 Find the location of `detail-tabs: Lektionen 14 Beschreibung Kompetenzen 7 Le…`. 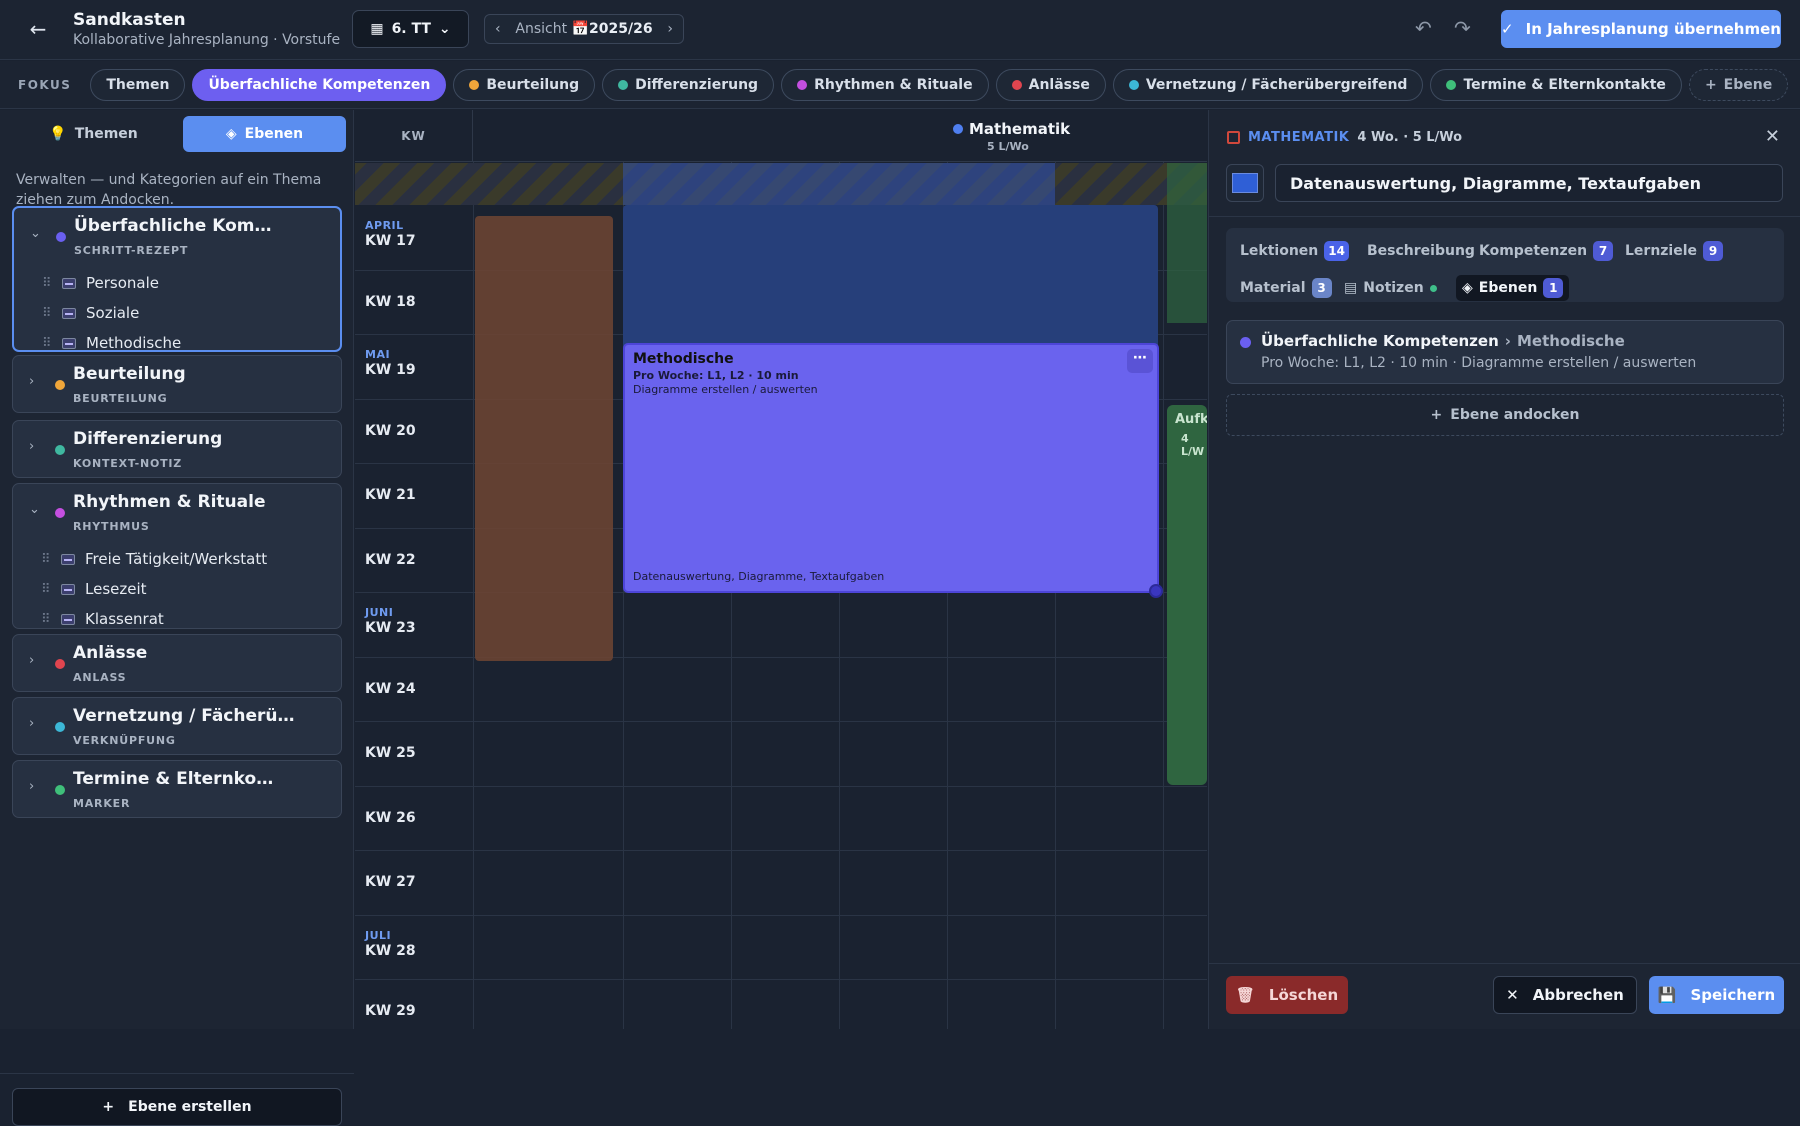

detail-tabs: Lektionen 14 Beschreibung Kompetenzen 7 Le… is located at coordinates (1505, 265).